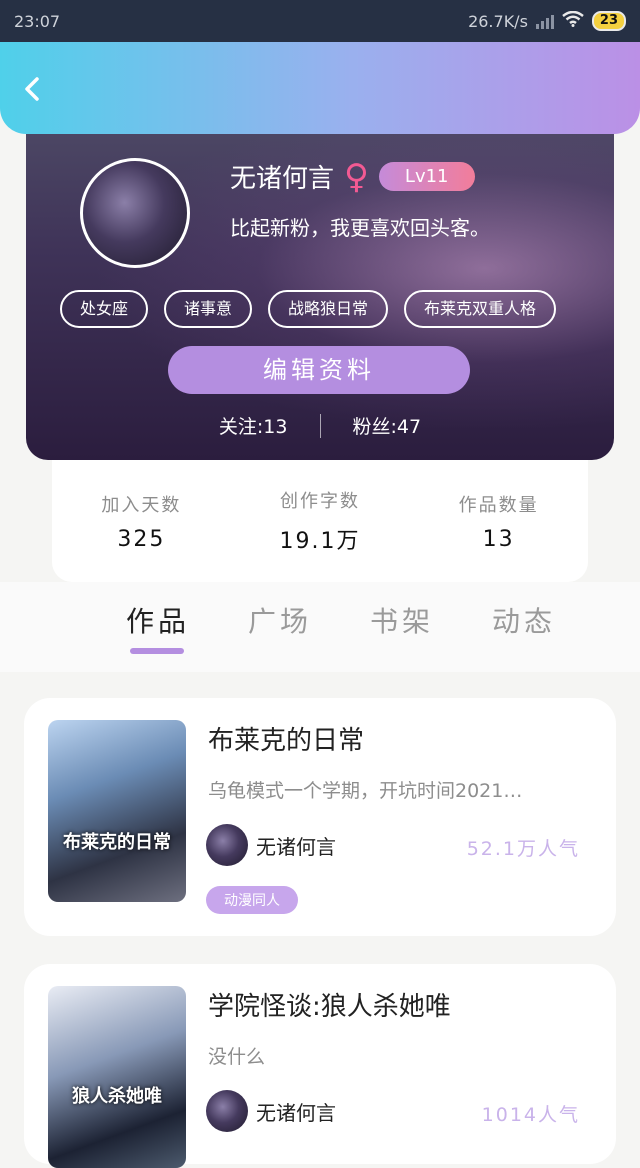 The width and height of the screenshot is (640, 1168). What do you see at coordinates (141, 539) in the screenshot?
I see `stat-value: 325` at bounding box center [141, 539].